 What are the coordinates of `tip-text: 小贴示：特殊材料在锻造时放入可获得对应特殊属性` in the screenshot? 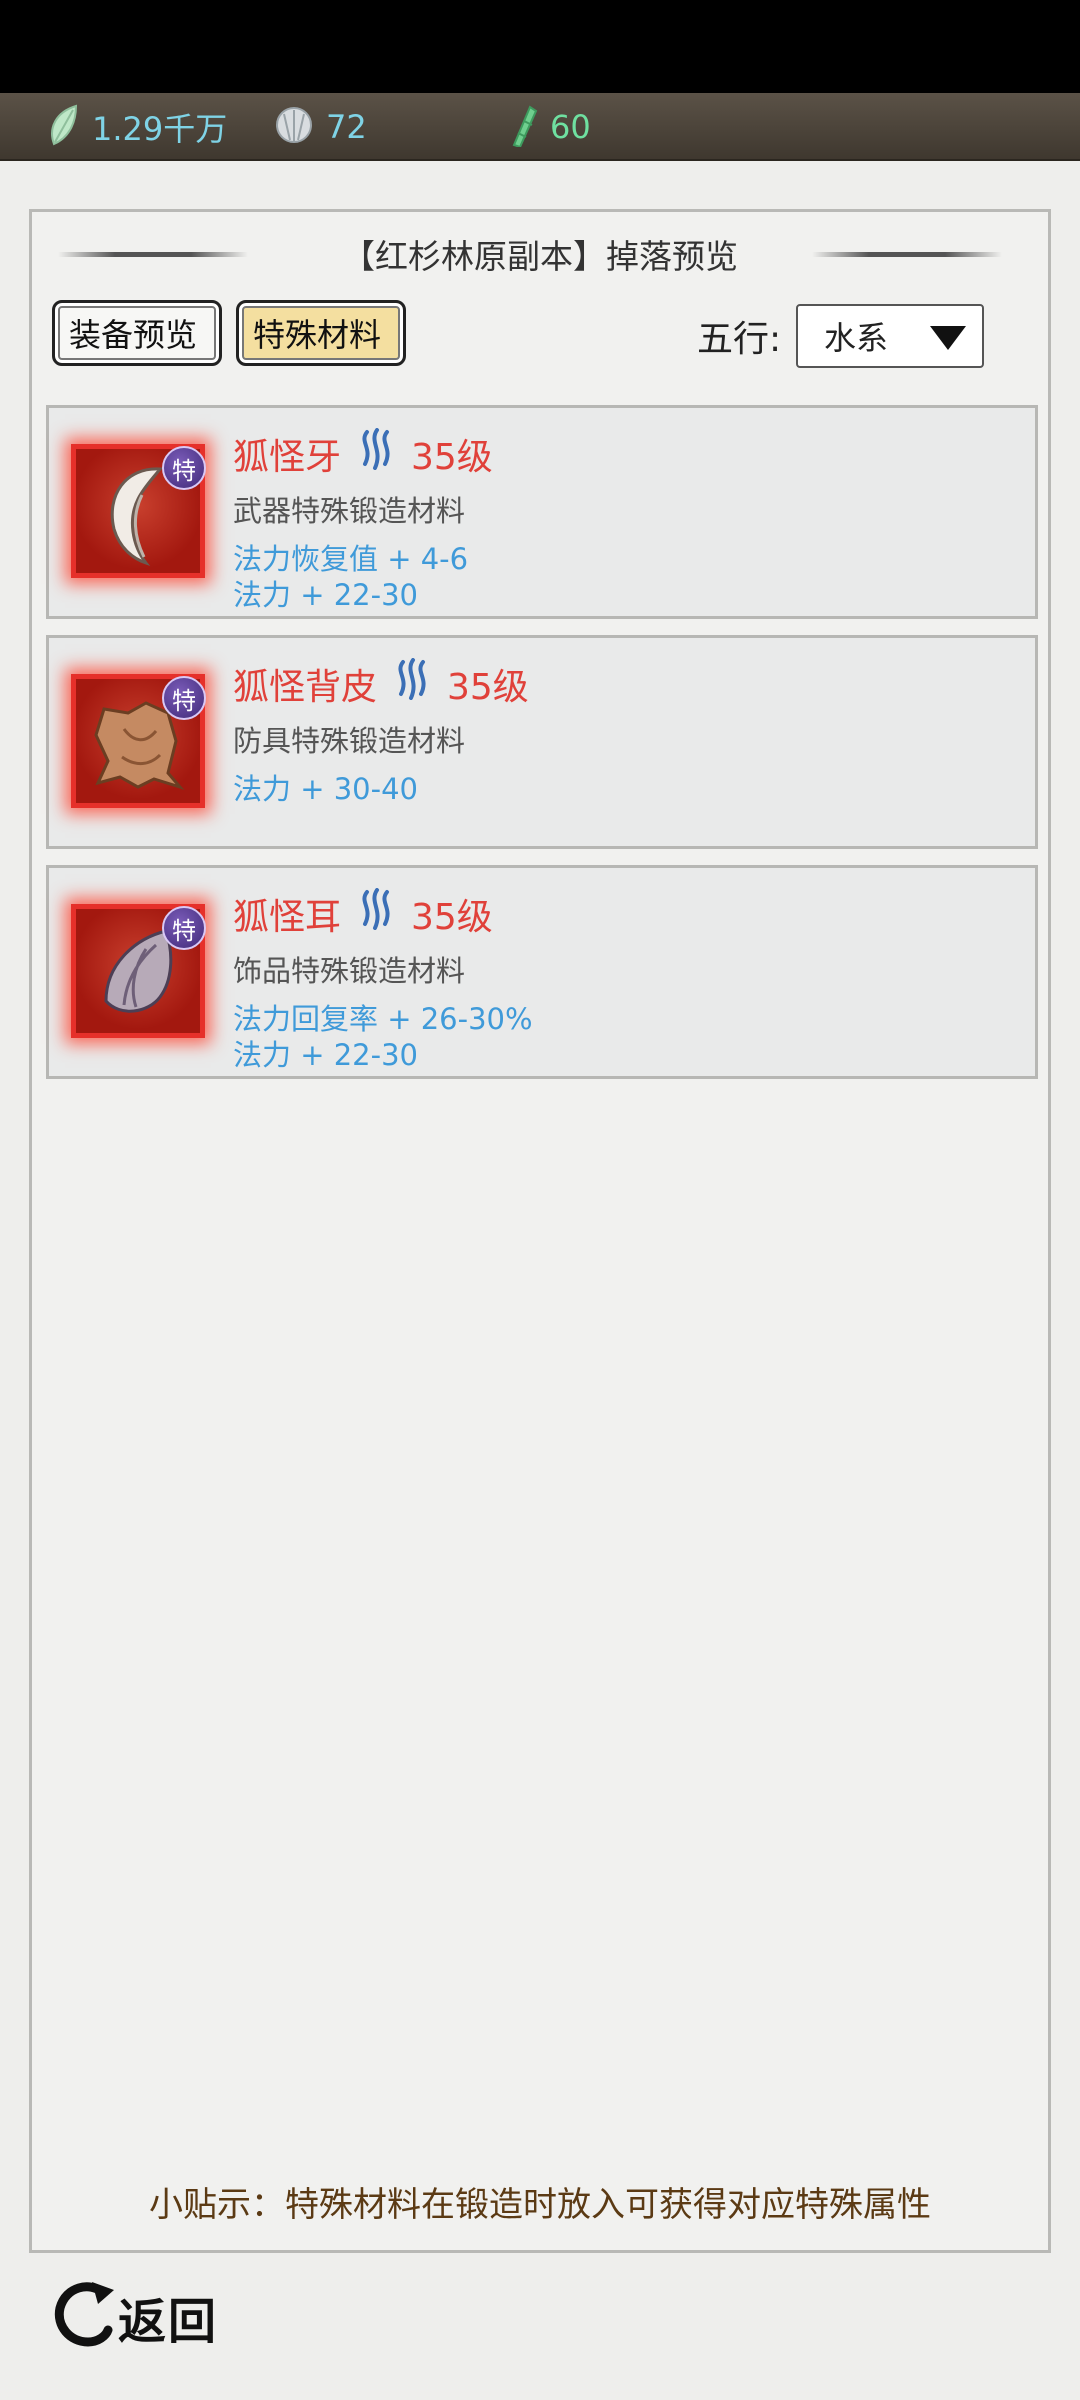 It's located at (540, 2205).